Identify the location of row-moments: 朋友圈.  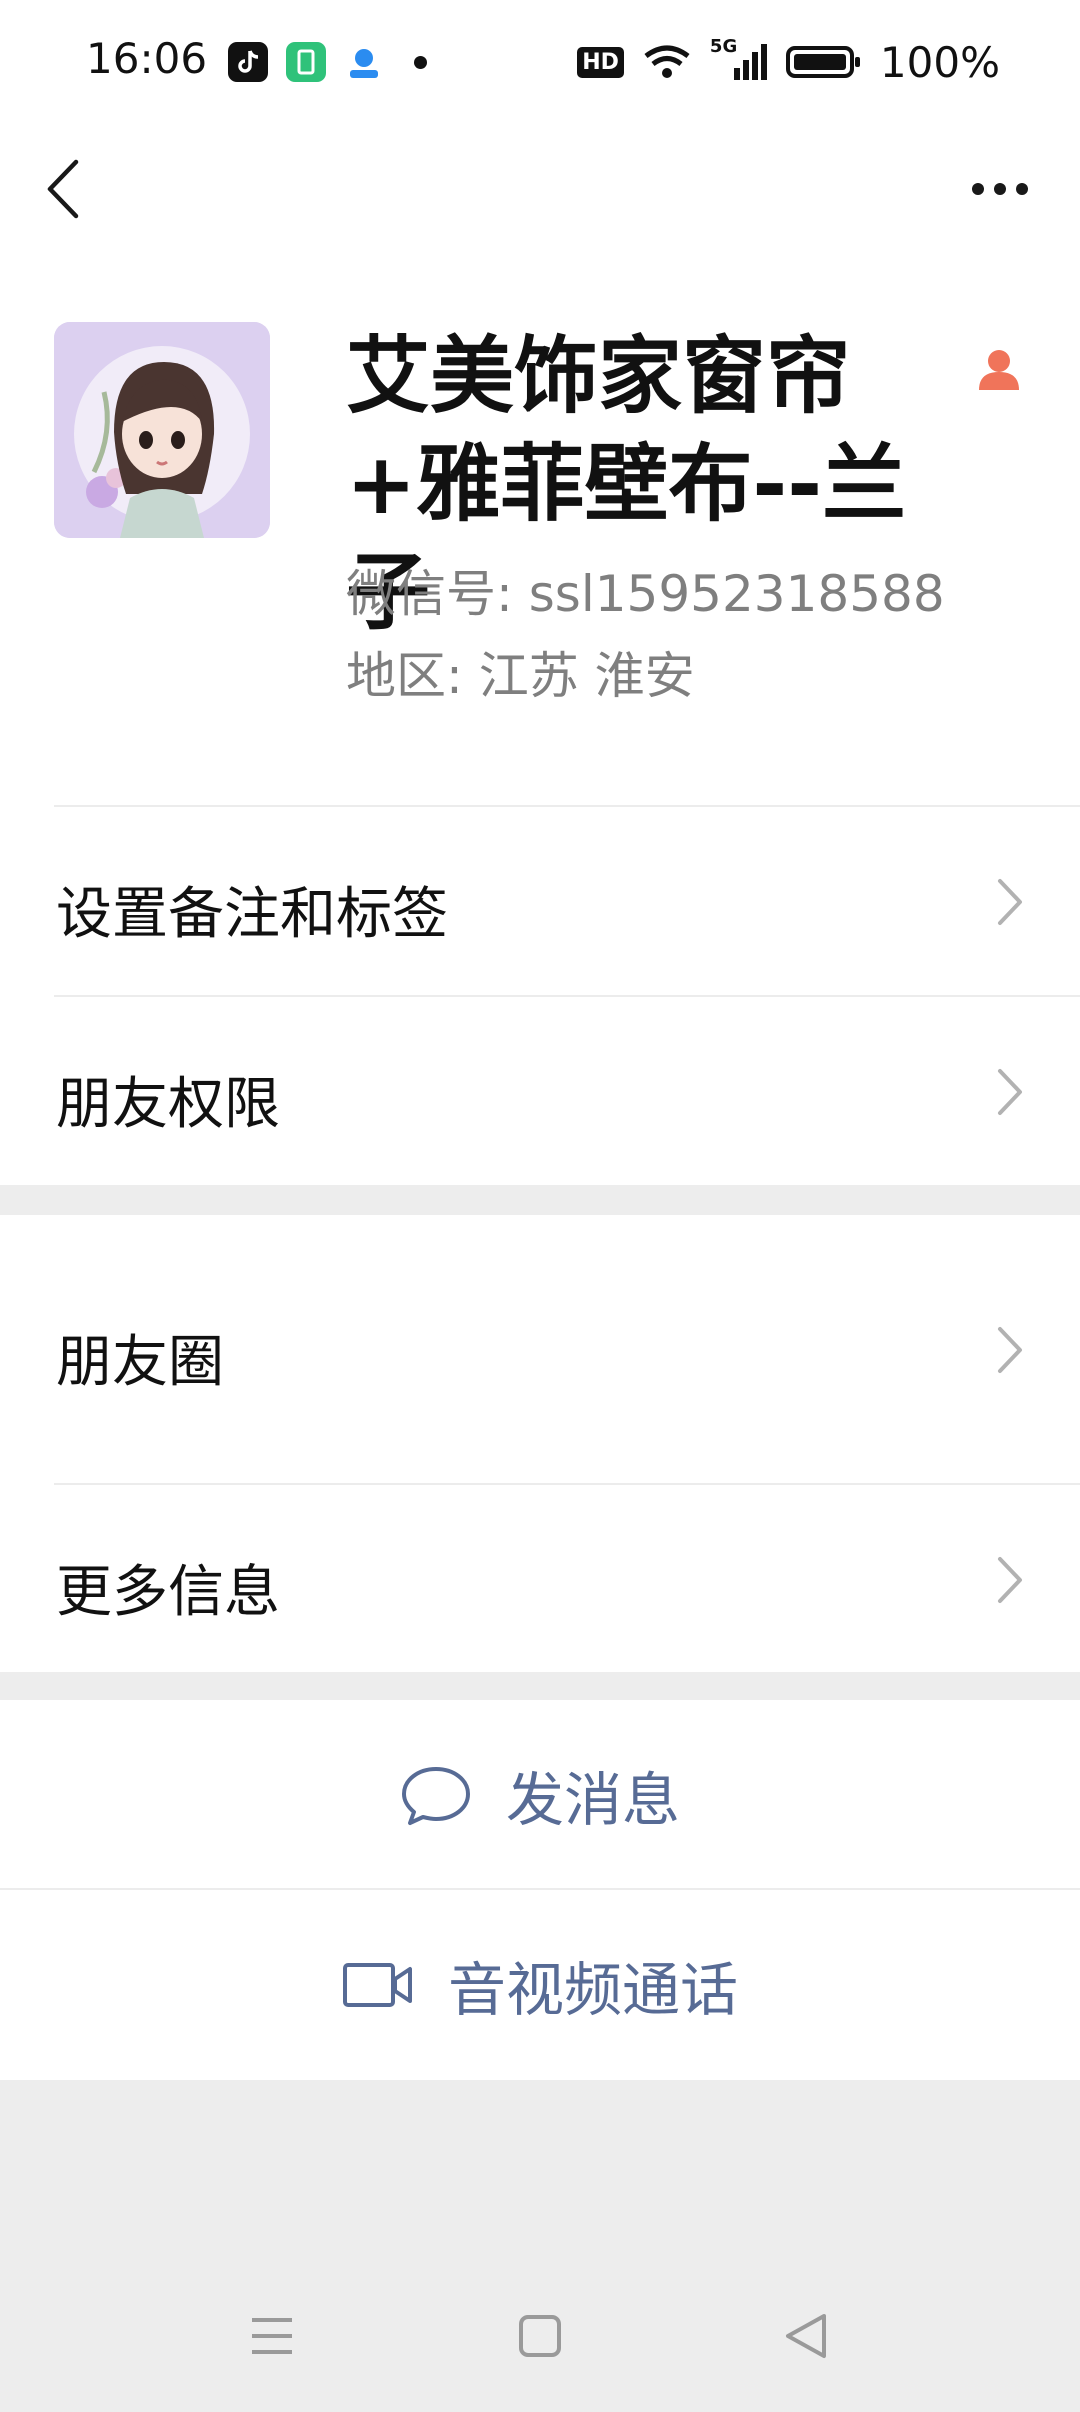
(540, 1349).